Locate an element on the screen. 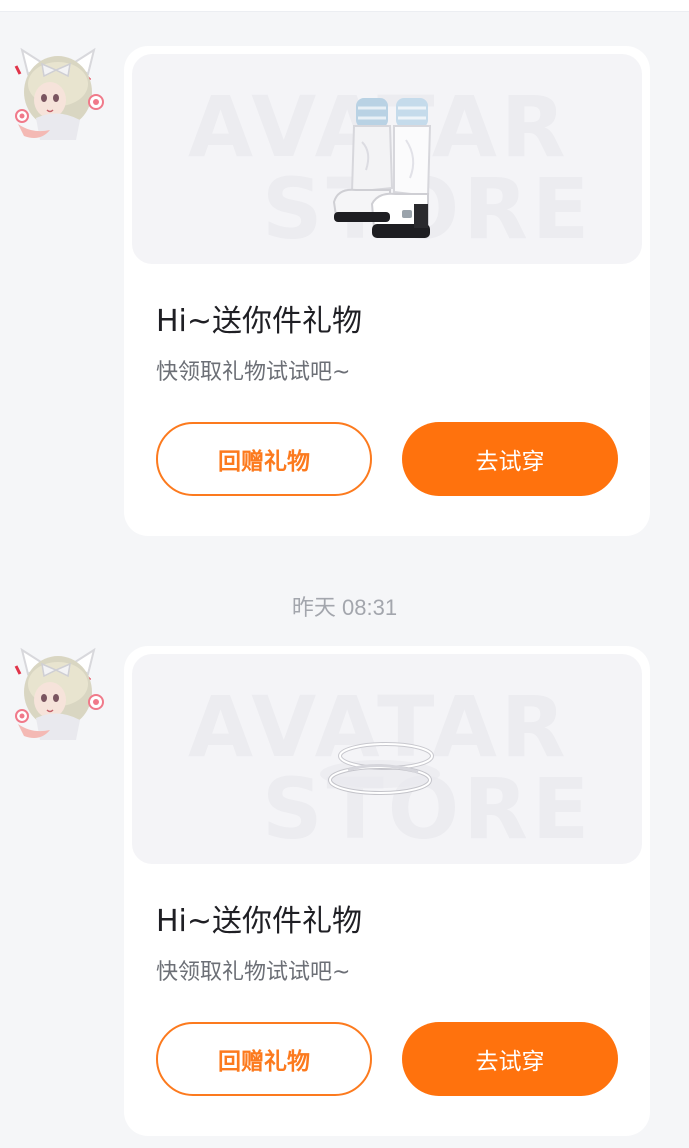 The width and height of the screenshot is (689, 1148). message-timestamp: 昨天 08:31 is located at coordinates (344, 607).